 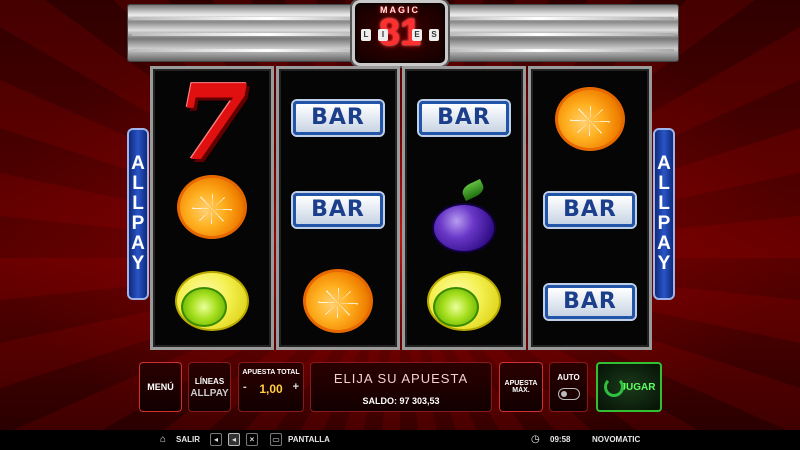 I want to click on reel-4: BAR BAR, so click(x=590, y=208).